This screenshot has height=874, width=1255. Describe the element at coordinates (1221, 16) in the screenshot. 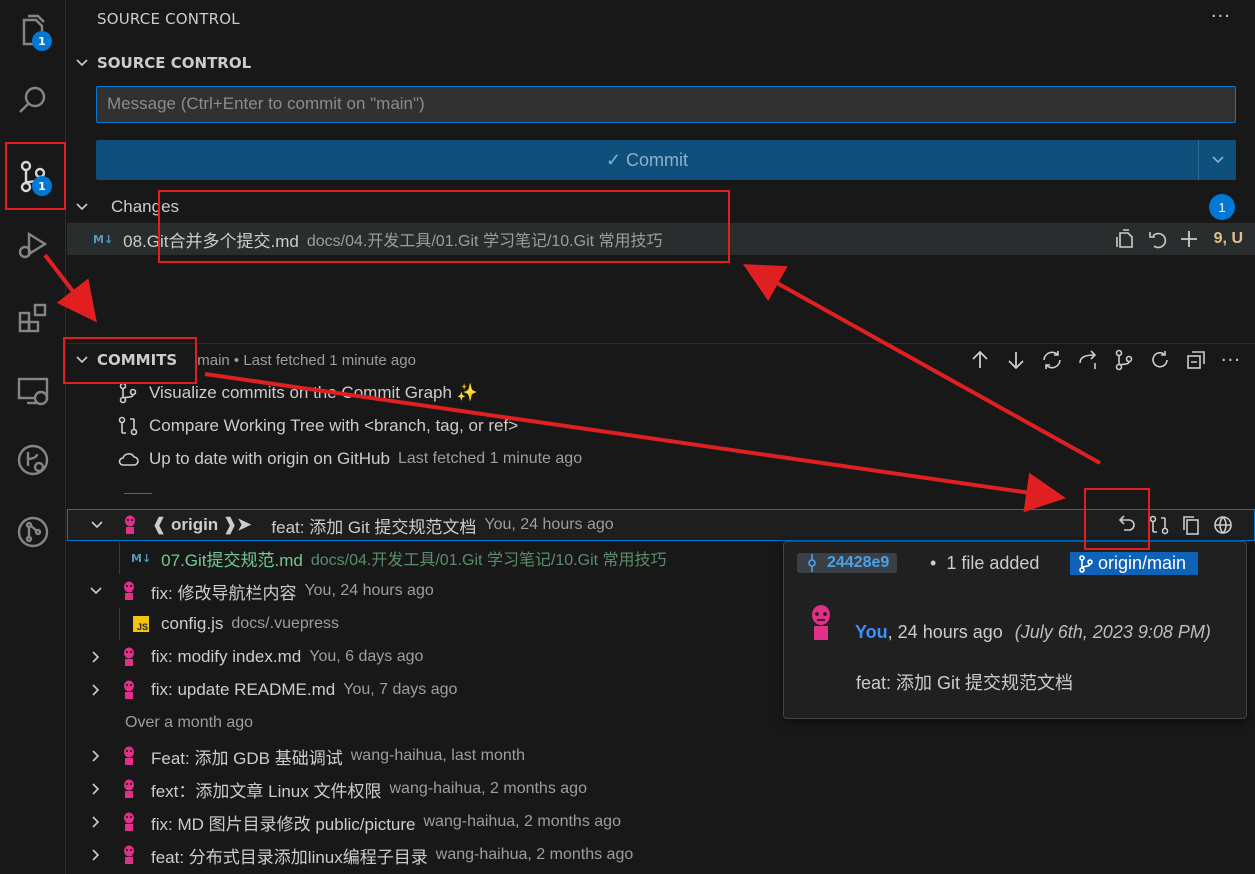

I see `more-actions-button: ···` at that location.